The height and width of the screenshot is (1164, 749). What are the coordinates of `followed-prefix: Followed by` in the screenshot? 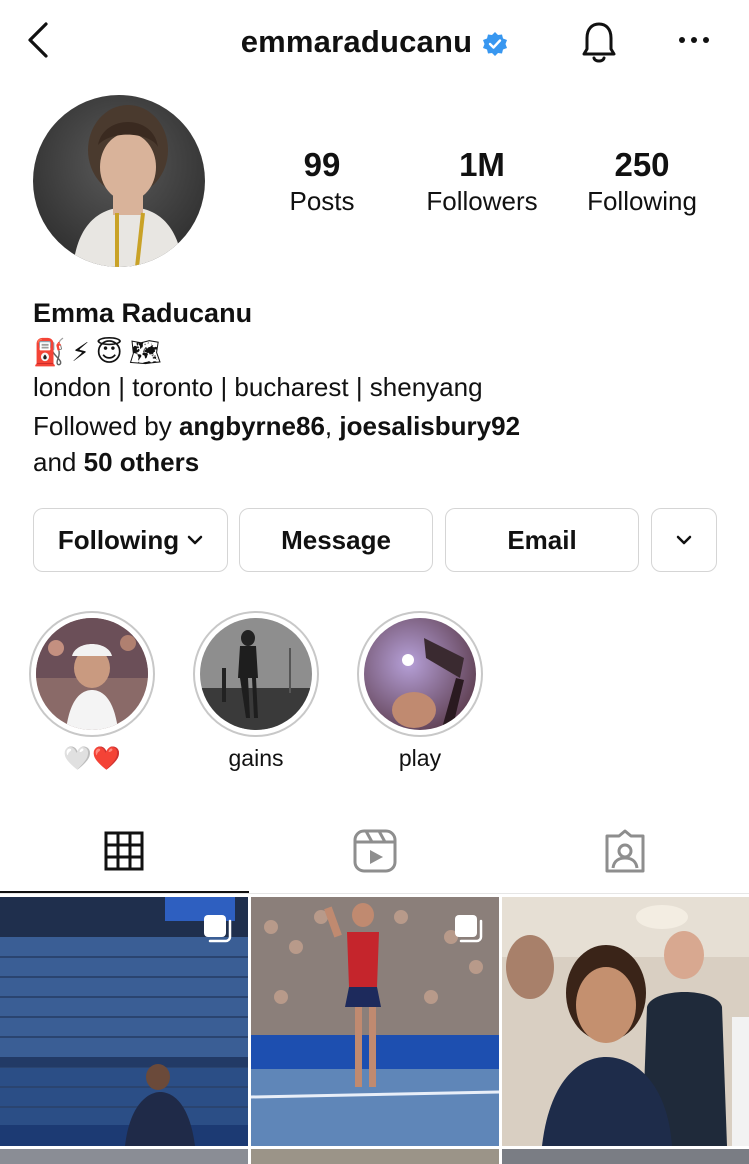 It's located at (106, 426).